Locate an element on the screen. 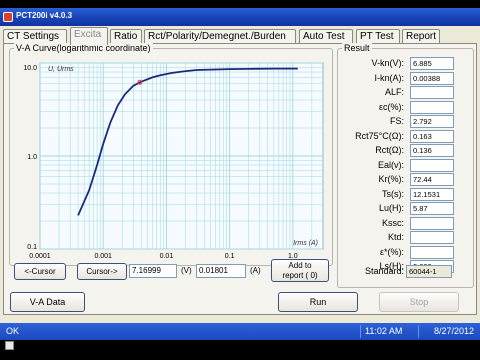 The width and height of the screenshot is (480, 360). tab-ratio: Ratio is located at coordinates (126, 36).